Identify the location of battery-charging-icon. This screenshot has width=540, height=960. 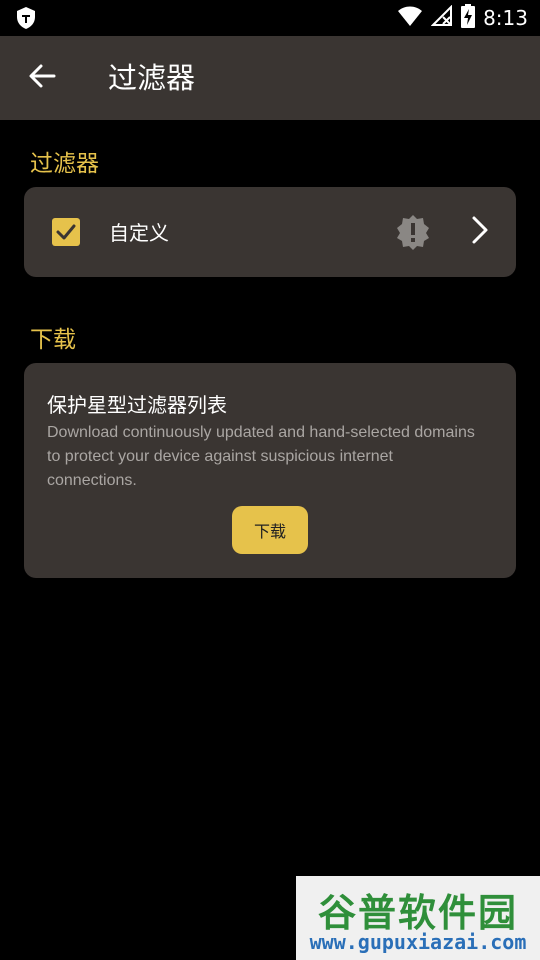
(468, 18).